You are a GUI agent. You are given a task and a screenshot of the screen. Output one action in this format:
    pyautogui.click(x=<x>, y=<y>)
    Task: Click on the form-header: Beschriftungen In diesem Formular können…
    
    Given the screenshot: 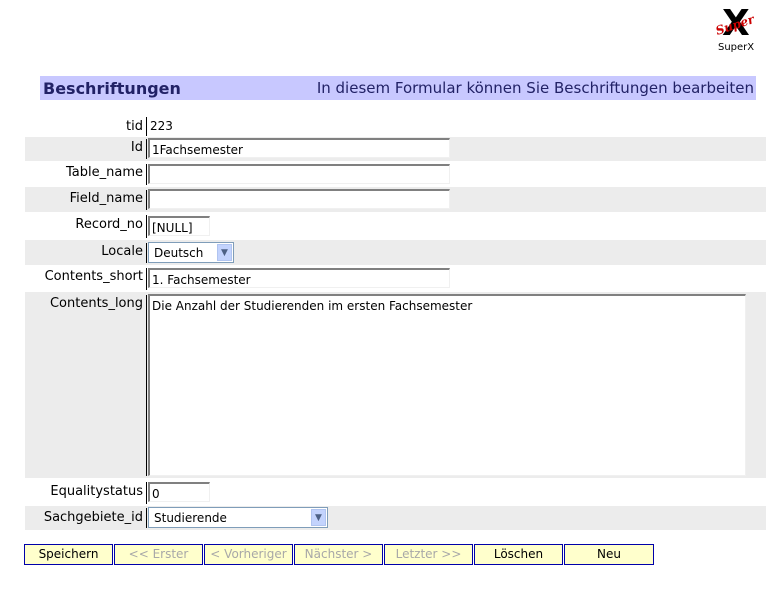 What is the action you would take?
    pyautogui.click(x=398, y=88)
    